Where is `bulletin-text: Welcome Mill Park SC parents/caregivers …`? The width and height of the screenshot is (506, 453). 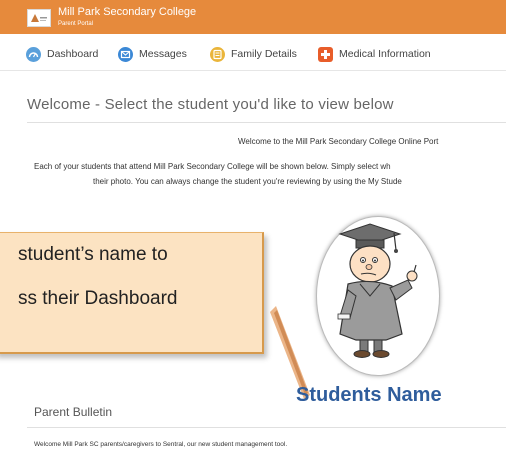
bulletin-text: Welcome Mill Park SC parents/caregivers … is located at coordinates (161, 444).